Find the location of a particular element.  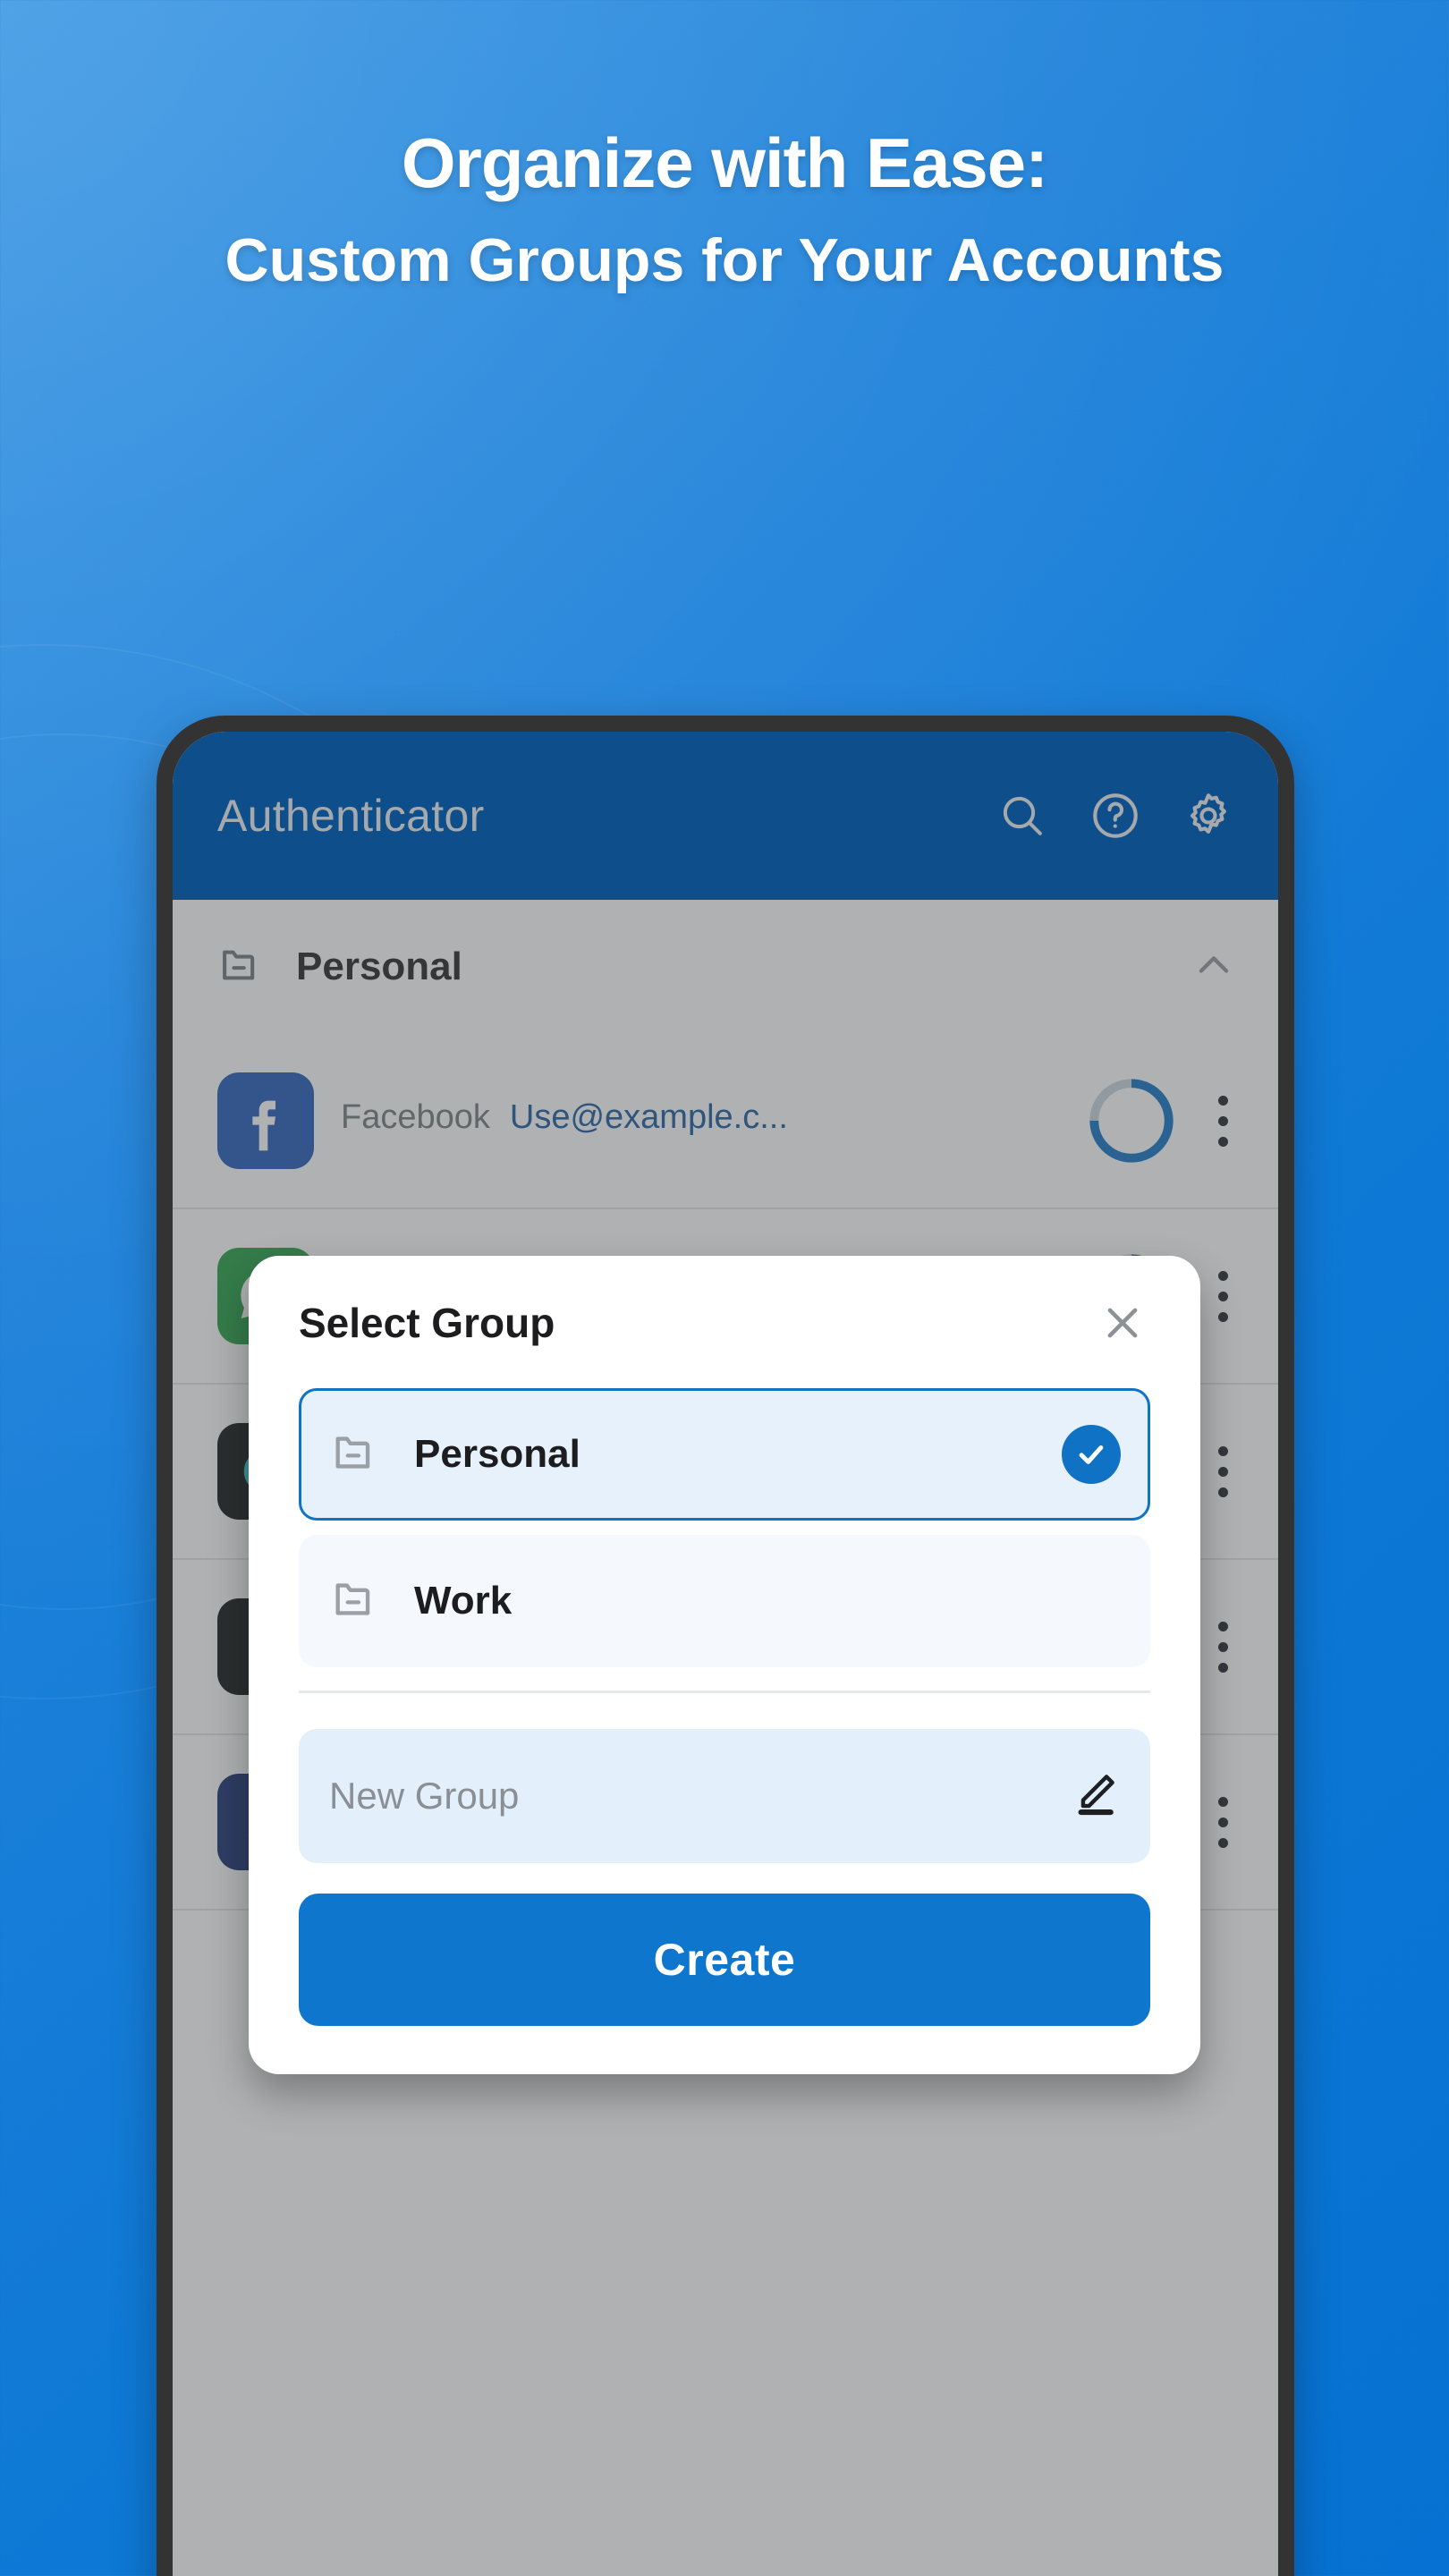

close-icon is located at coordinates (1122, 1323).